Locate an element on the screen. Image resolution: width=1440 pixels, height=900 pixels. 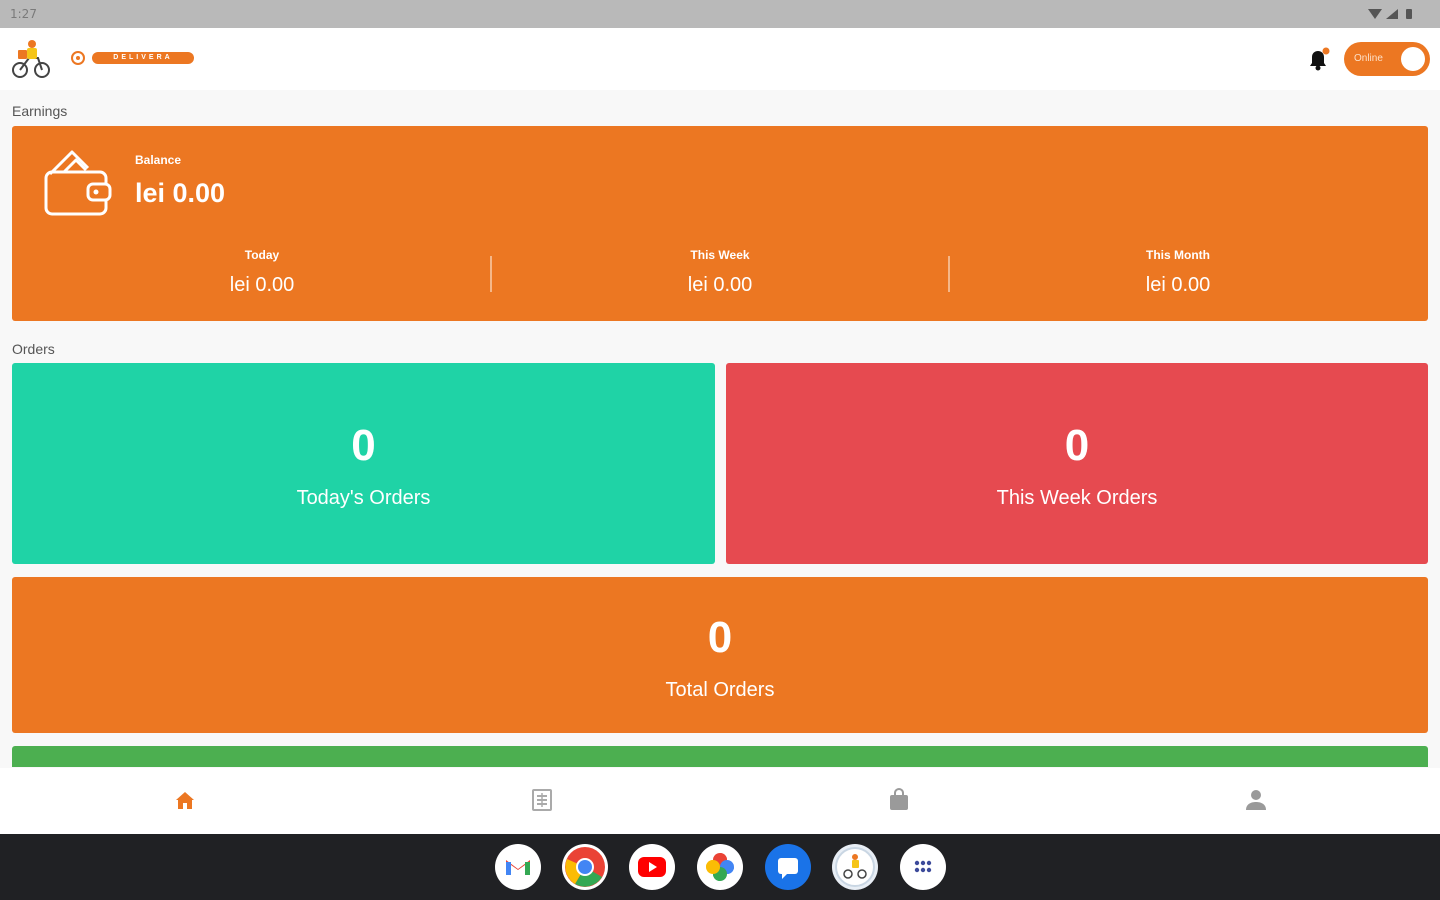
youtube-icon is located at coordinates (652, 867).